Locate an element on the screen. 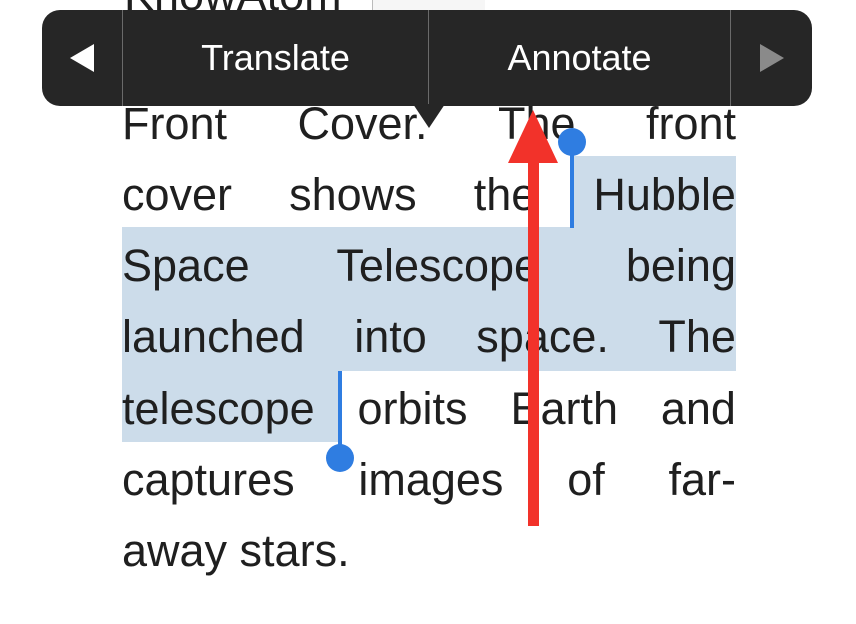 Image resolution: width=856 pixels, height=624 pixels. red-annotation-arrow is located at coordinates (533, 318).